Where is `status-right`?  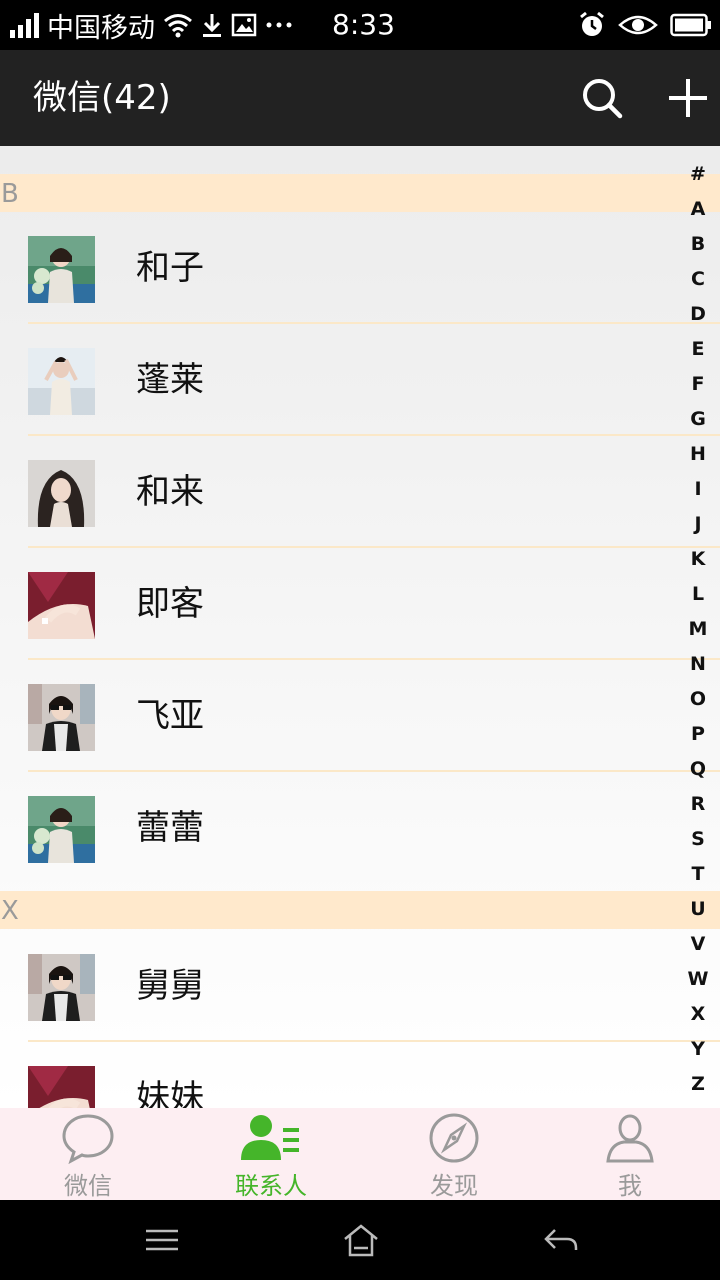 status-right is located at coordinates (645, 25).